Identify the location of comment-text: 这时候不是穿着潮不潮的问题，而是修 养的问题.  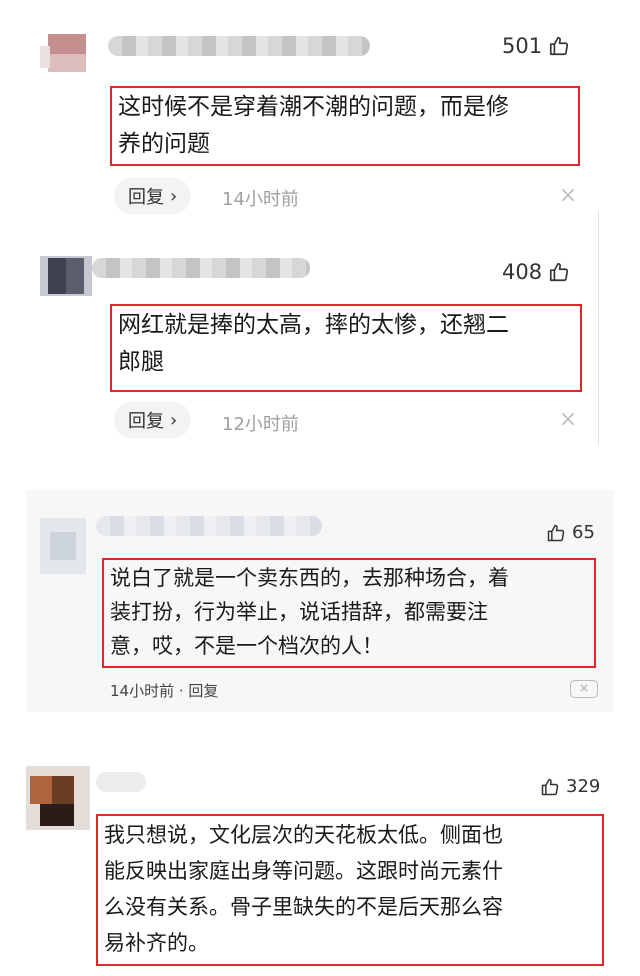
(345, 126).